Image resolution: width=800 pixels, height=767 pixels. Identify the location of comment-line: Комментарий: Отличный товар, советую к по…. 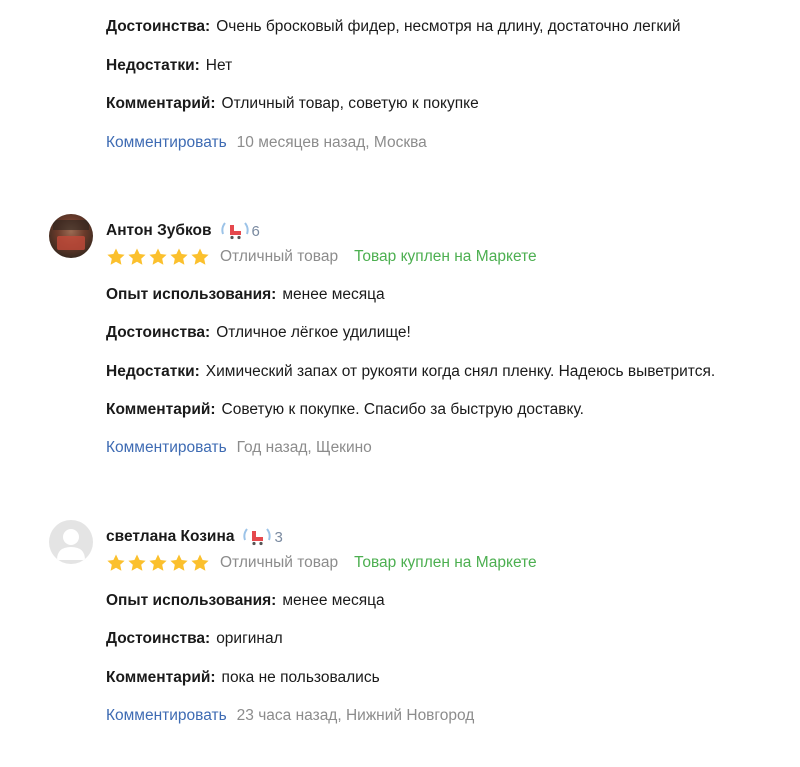
(292, 104).